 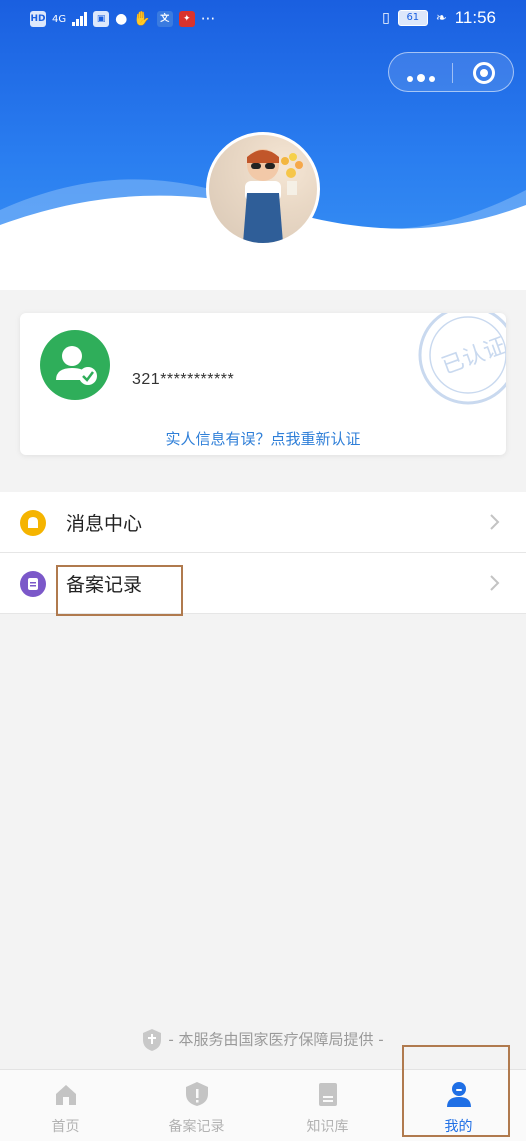 I want to click on annotation-highlight-records, so click(x=119, y=590).